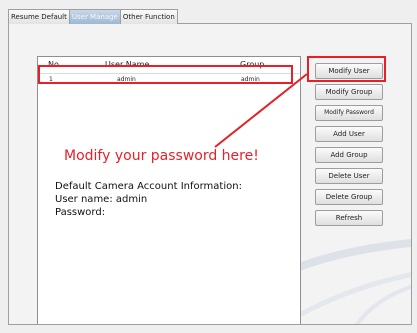  Describe the element at coordinates (101, 199) in the screenshot. I see `account-info-username: User name: admin` at that location.